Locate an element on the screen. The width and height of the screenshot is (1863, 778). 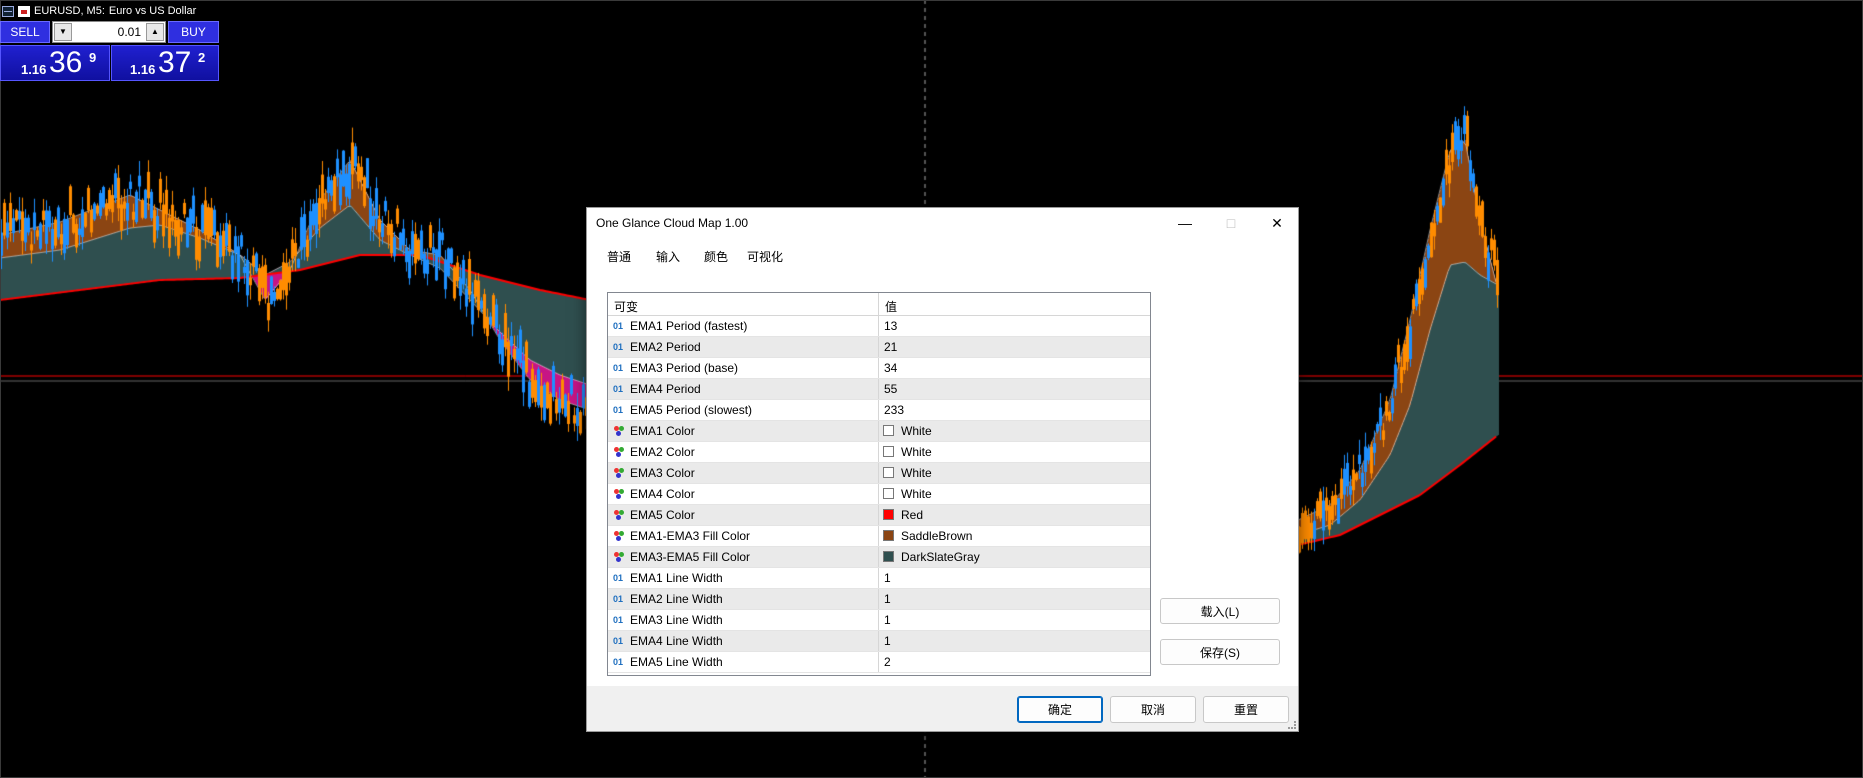
one-click-trading-icon is located at coordinates (24, 11).